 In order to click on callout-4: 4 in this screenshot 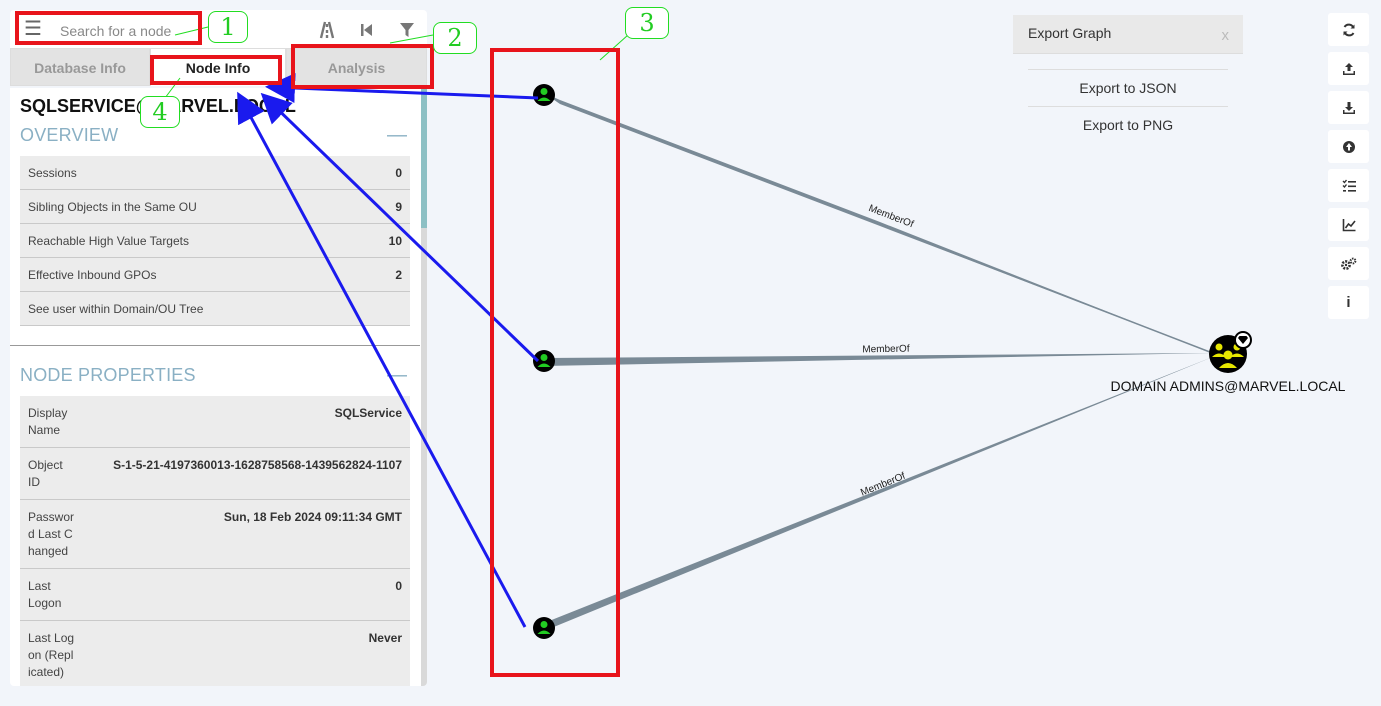, I will do `click(160, 112)`.